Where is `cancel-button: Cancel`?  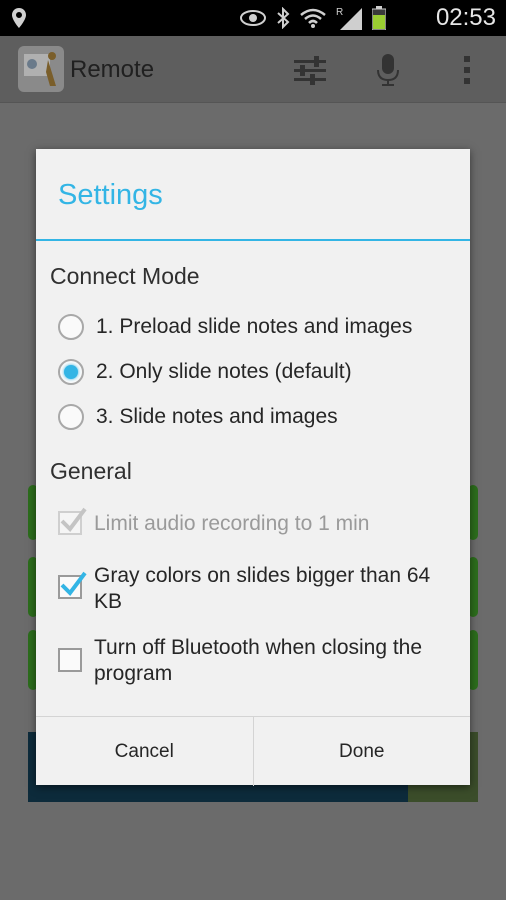 cancel-button: Cancel is located at coordinates (144, 751).